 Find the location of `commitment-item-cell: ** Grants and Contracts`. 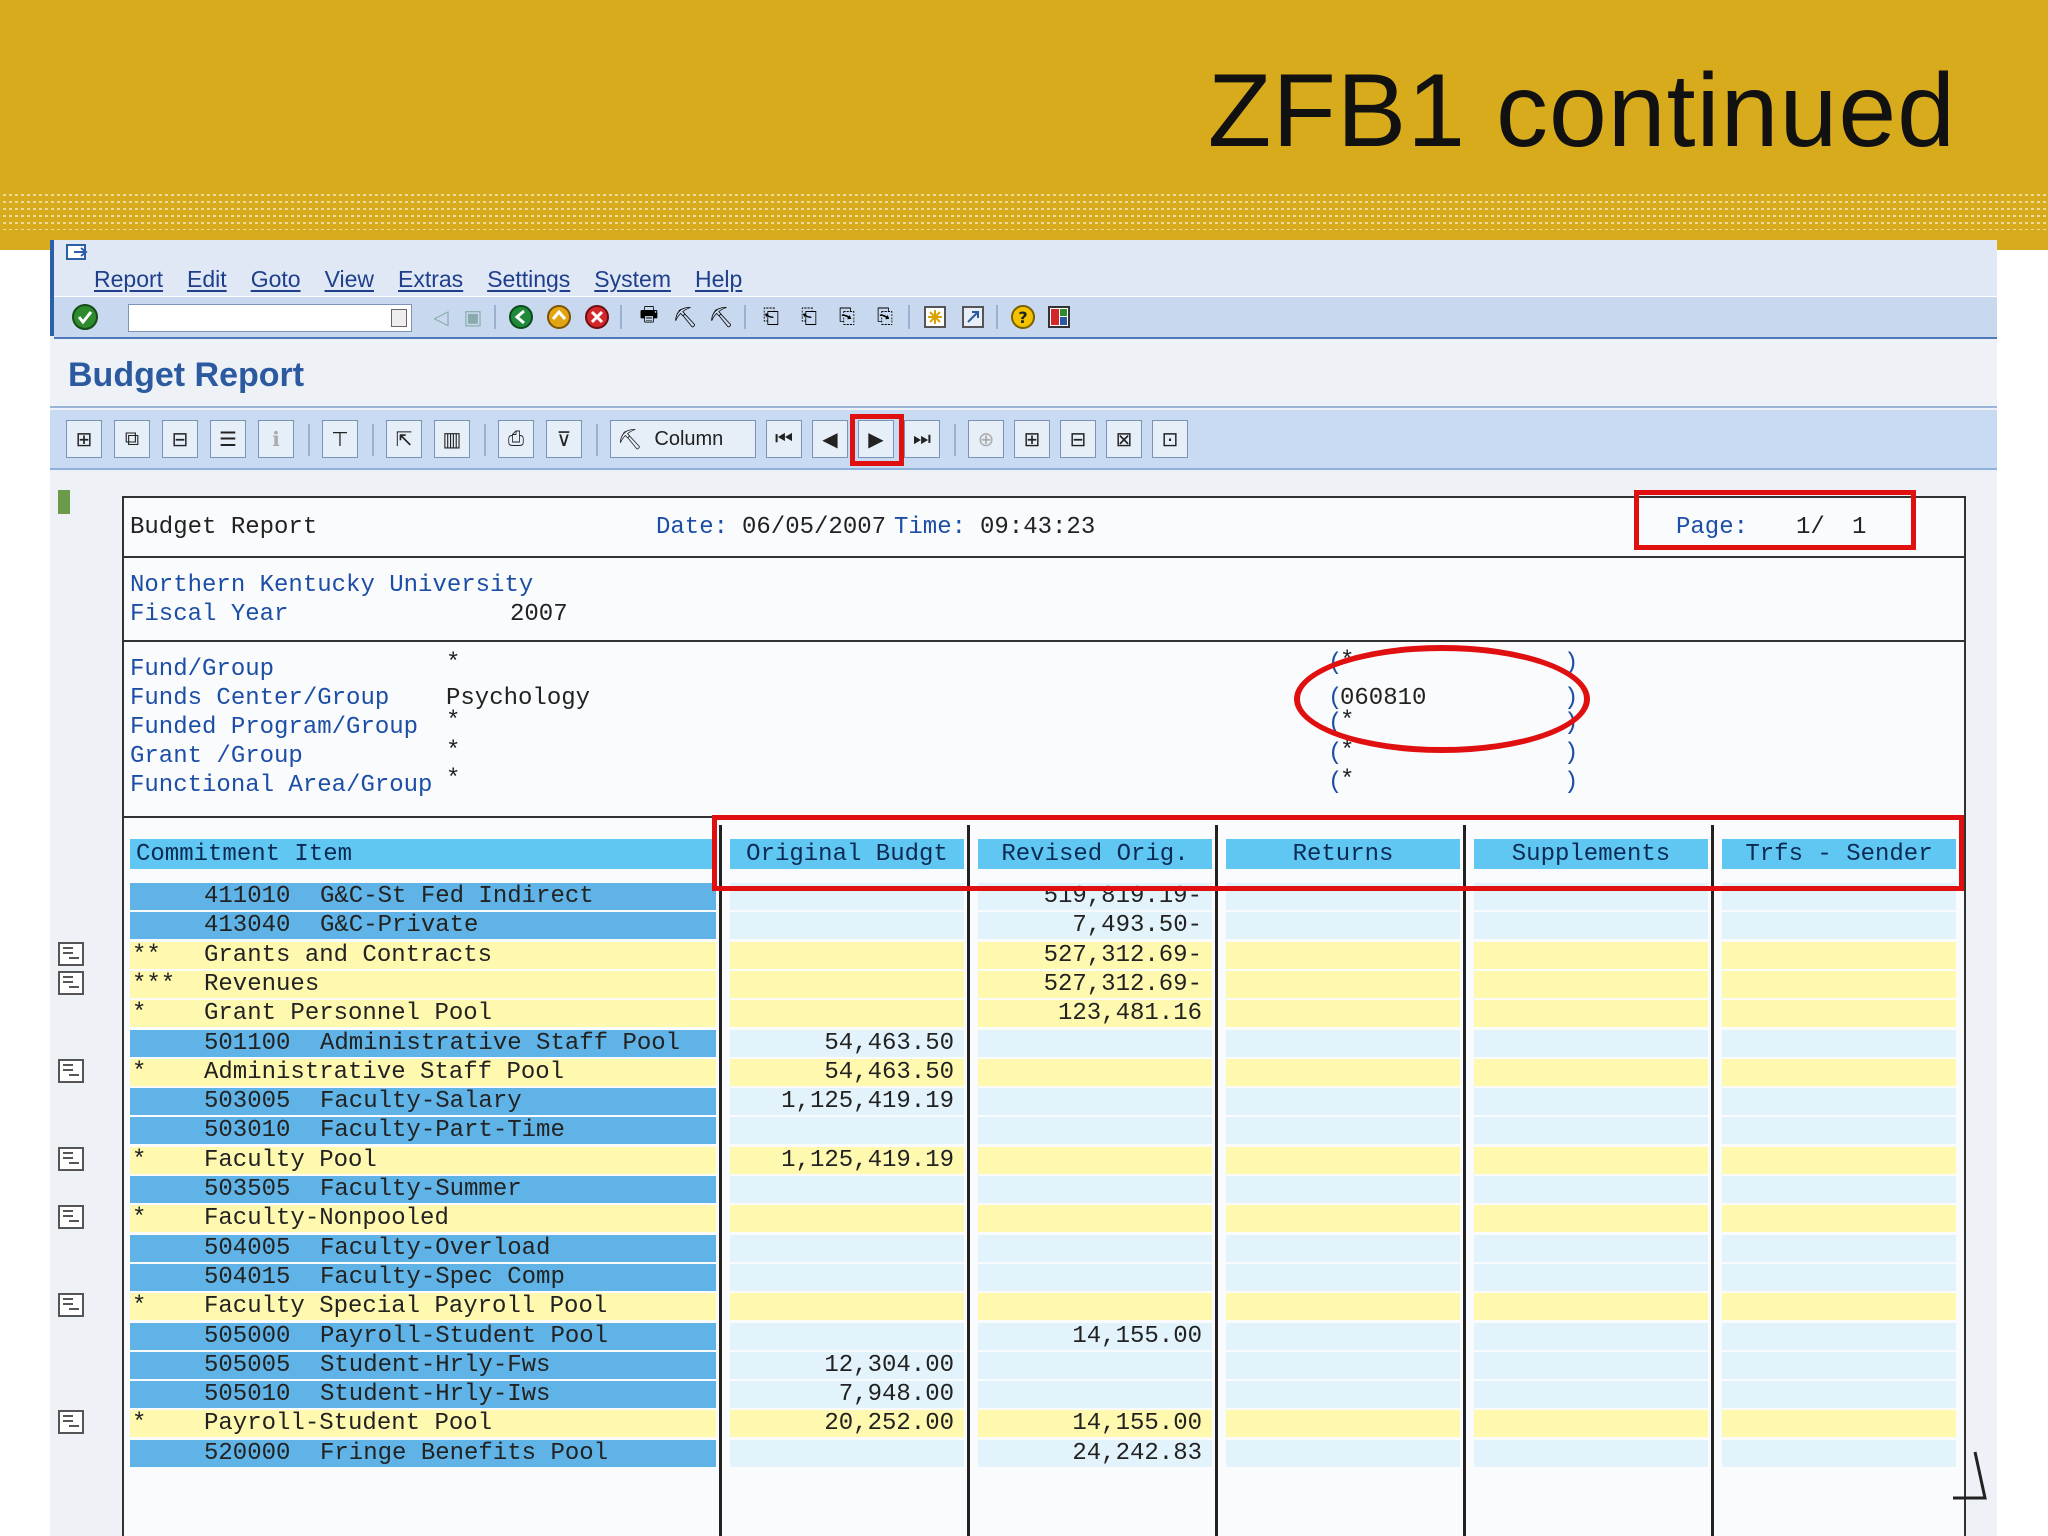

commitment-item-cell: ** Grants and Contracts is located at coordinates (423, 955).